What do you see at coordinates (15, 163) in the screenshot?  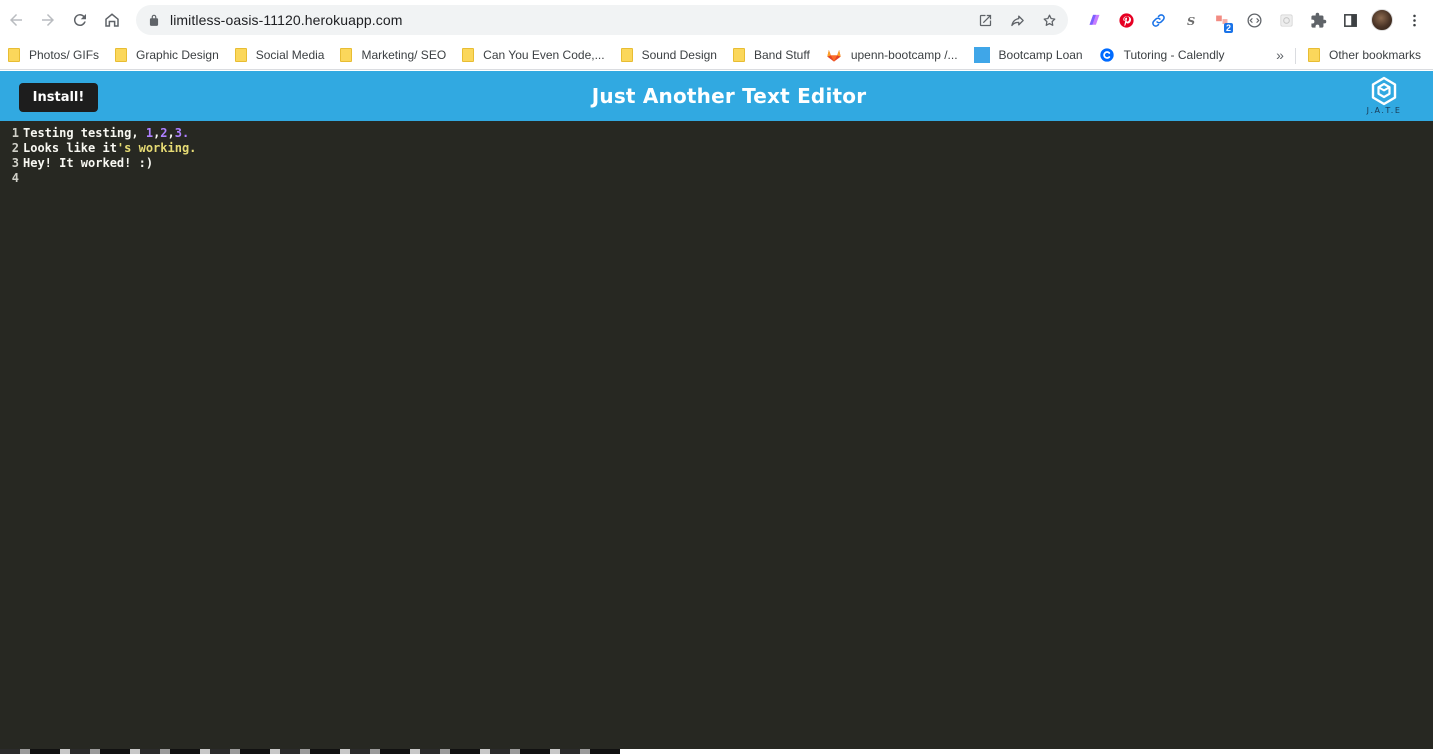 I see `line-number: 3` at bounding box center [15, 163].